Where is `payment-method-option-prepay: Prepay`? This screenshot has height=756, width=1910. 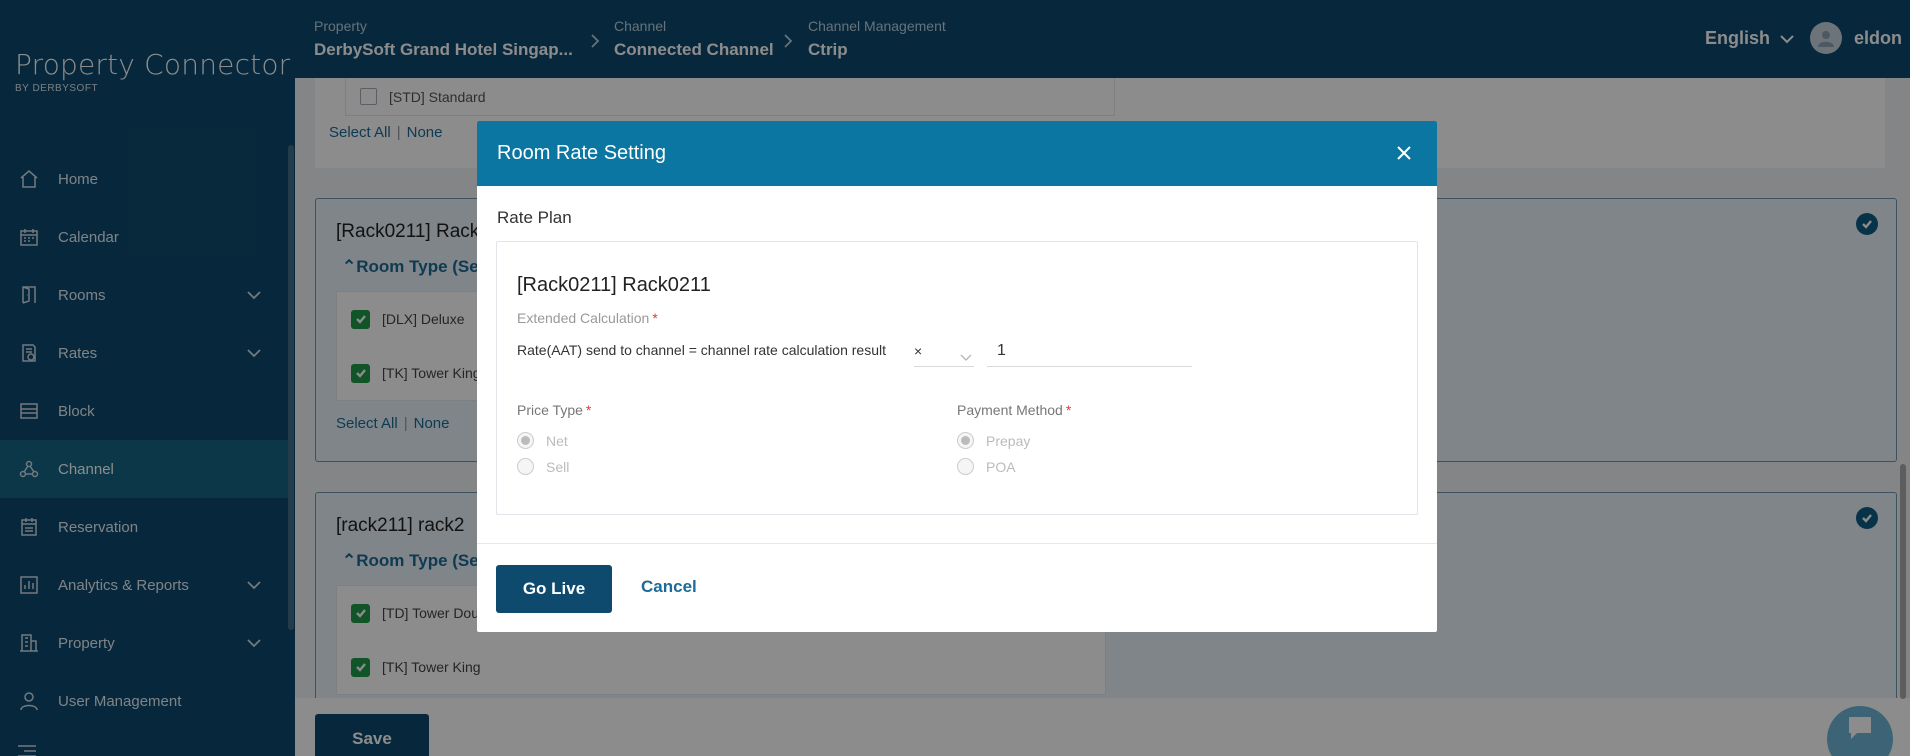 payment-method-option-prepay: Prepay is located at coordinates (993, 440).